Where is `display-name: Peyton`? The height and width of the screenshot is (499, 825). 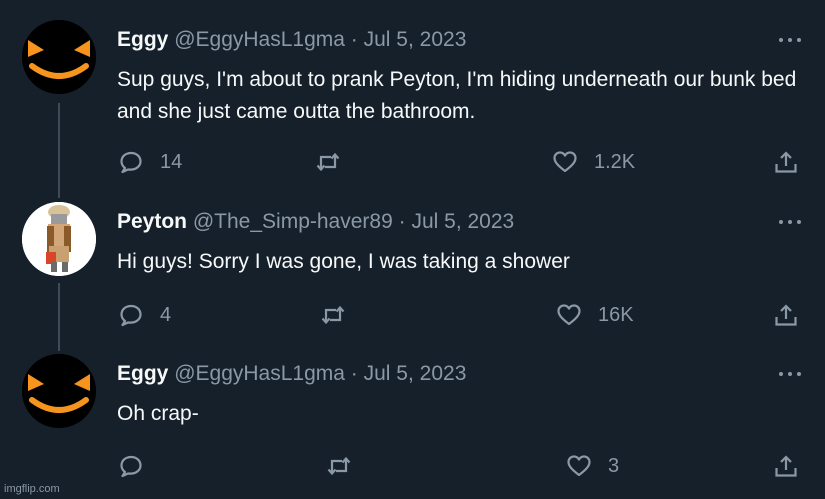 display-name: Peyton is located at coordinates (152, 221).